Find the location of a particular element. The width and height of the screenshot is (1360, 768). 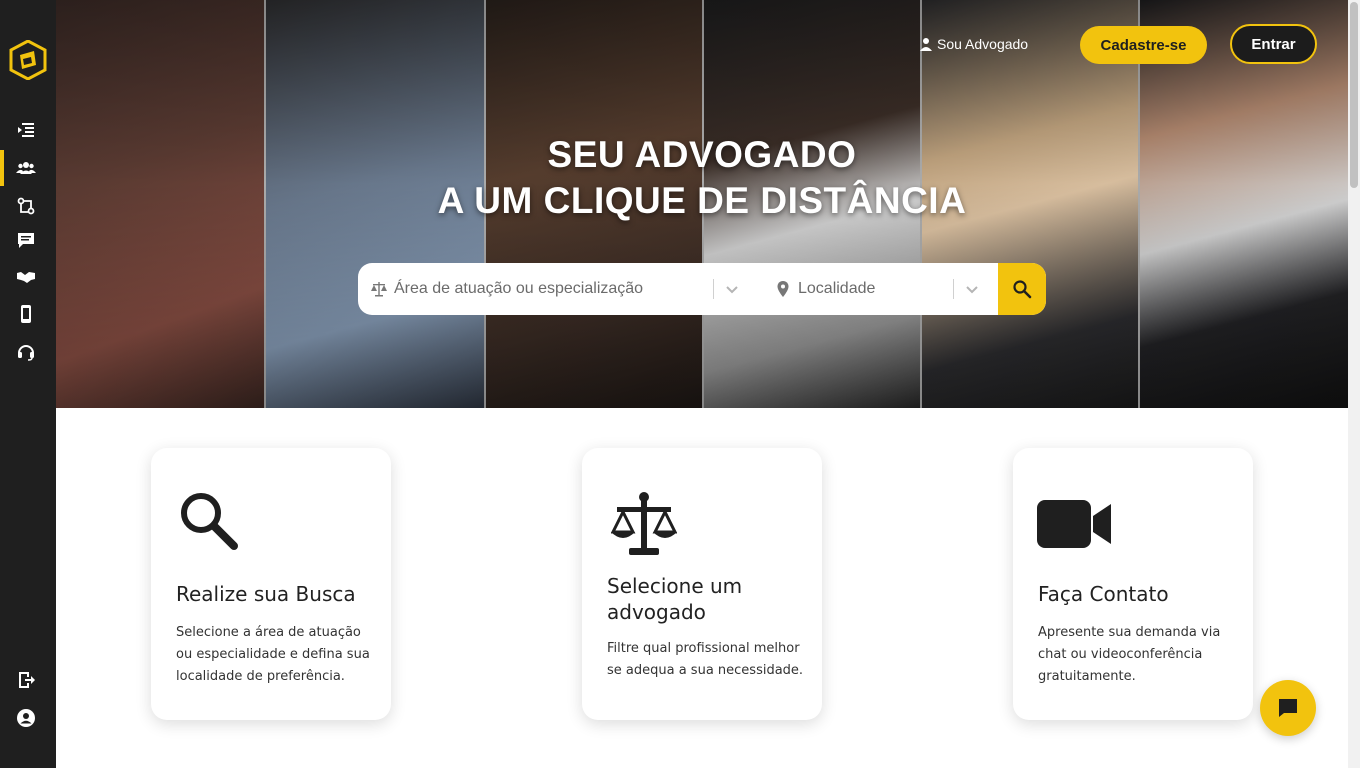

logo is located at coordinates (28, 60).